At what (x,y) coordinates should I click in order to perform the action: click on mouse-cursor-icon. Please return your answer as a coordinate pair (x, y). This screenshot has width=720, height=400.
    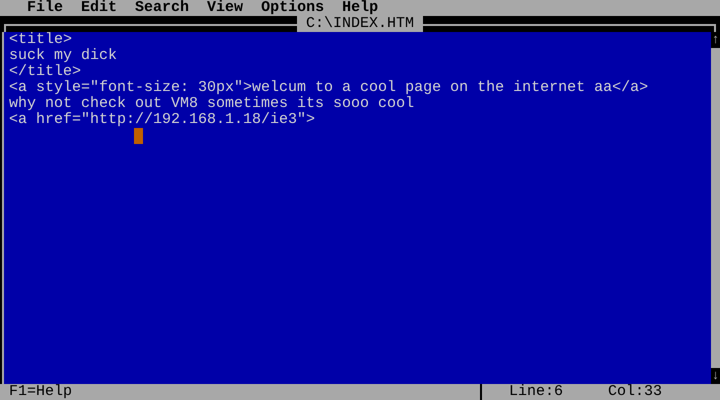
    Looking at the image, I should click on (138, 136).